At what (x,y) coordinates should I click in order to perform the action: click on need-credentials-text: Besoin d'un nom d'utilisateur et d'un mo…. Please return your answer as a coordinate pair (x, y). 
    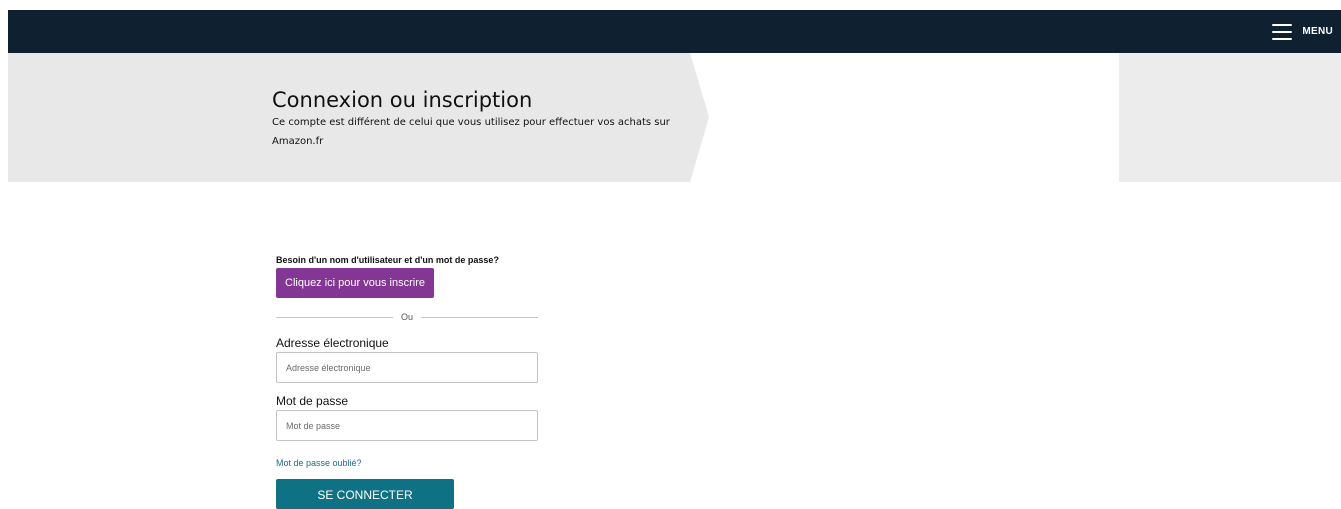
    Looking at the image, I should click on (387, 260).